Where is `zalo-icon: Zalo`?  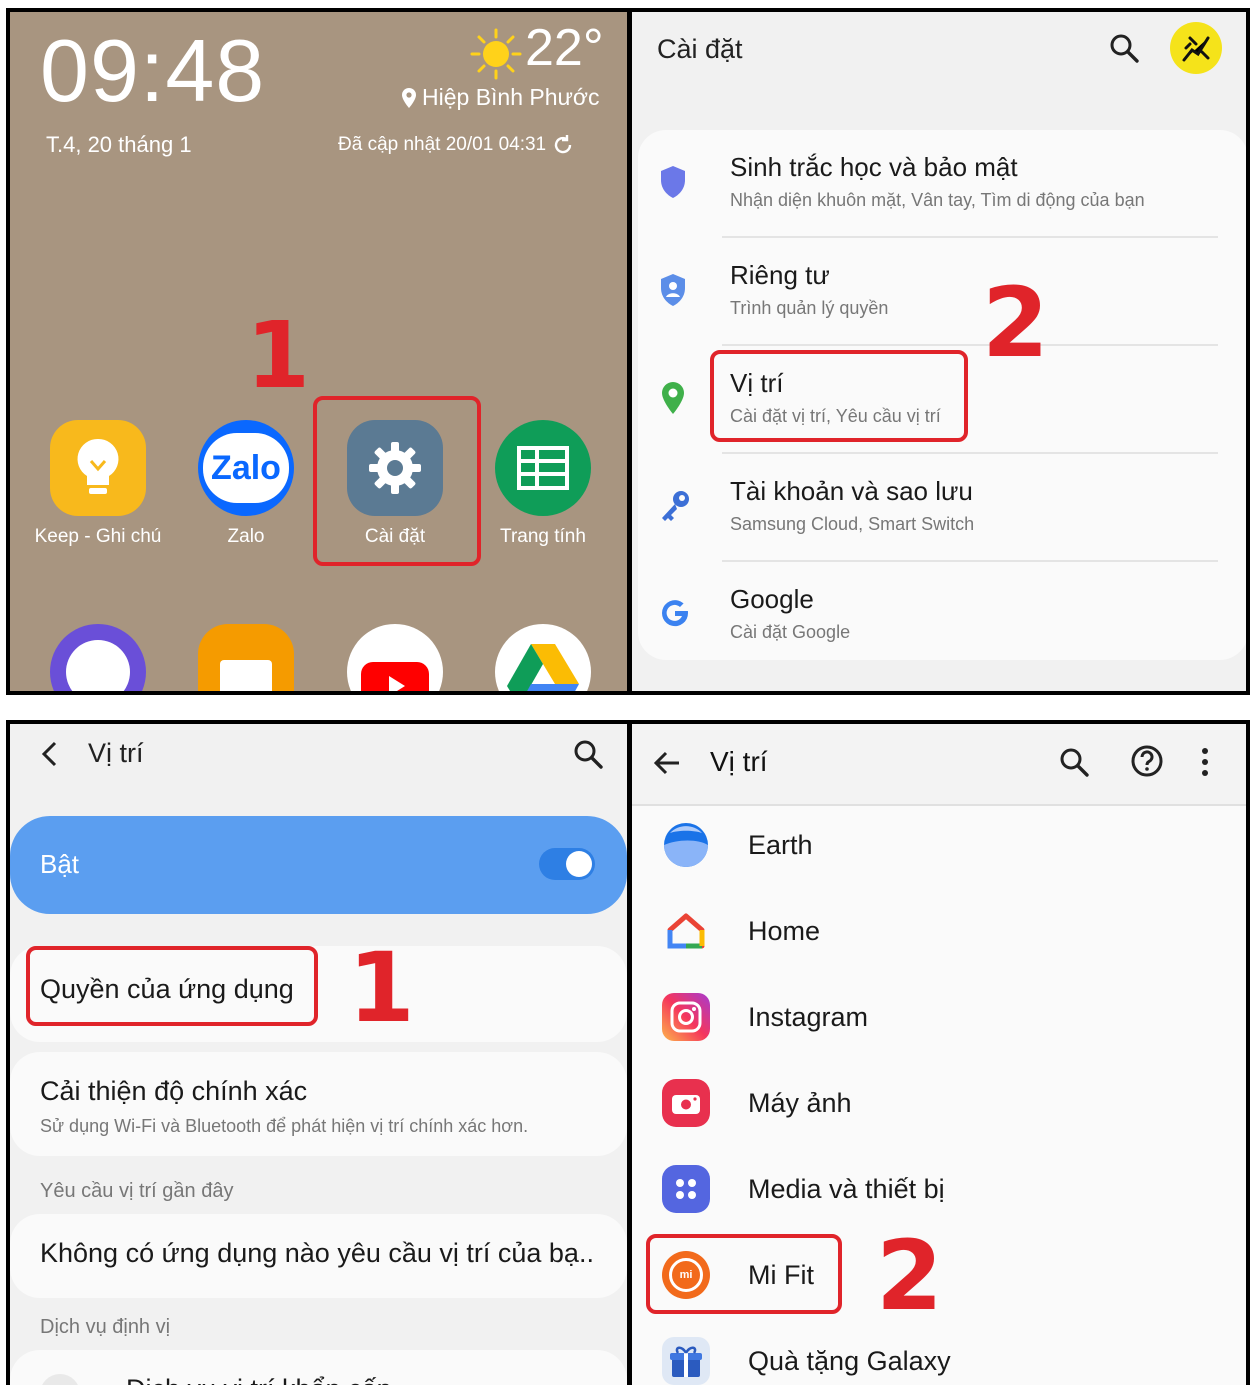
zalo-icon: Zalo is located at coordinates (246, 468).